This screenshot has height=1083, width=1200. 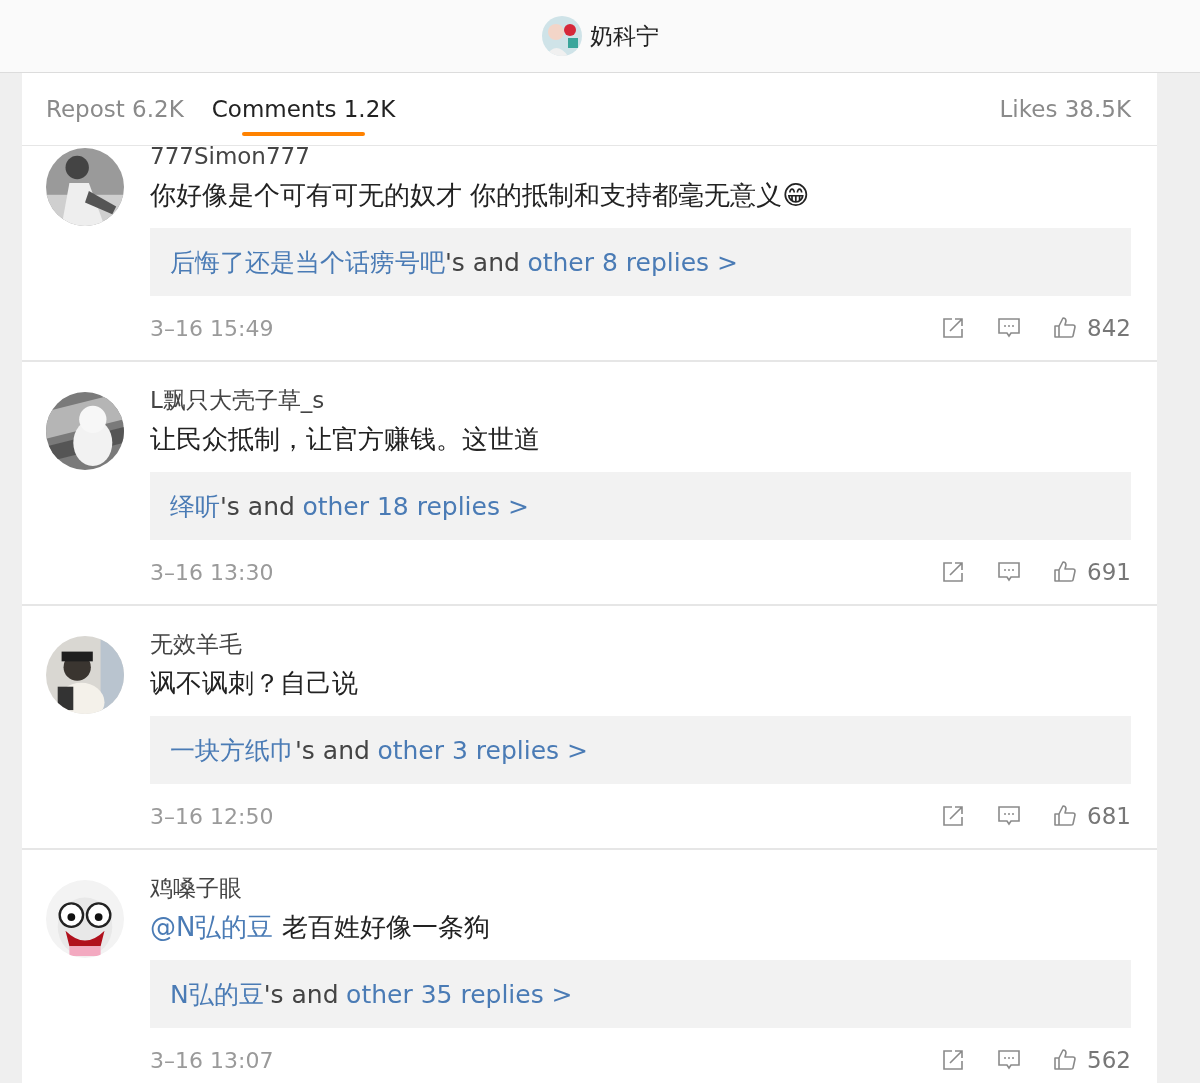 What do you see at coordinates (385, 927) in the screenshot?
I see `comment-text: 老百姓好像一条狗` at bounding box center [385, 927].